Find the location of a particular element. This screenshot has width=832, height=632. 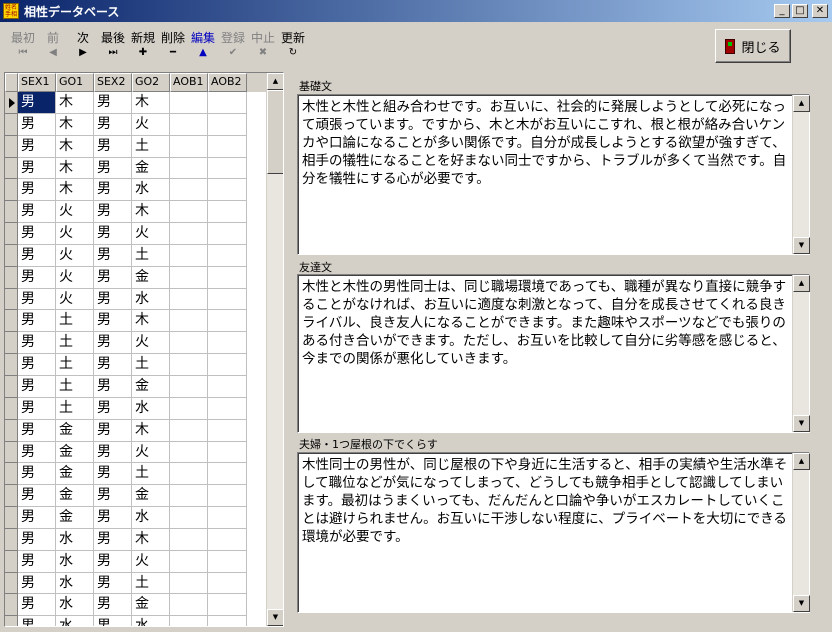

table-row: 男土男水 is located at coordinates (136, 408).